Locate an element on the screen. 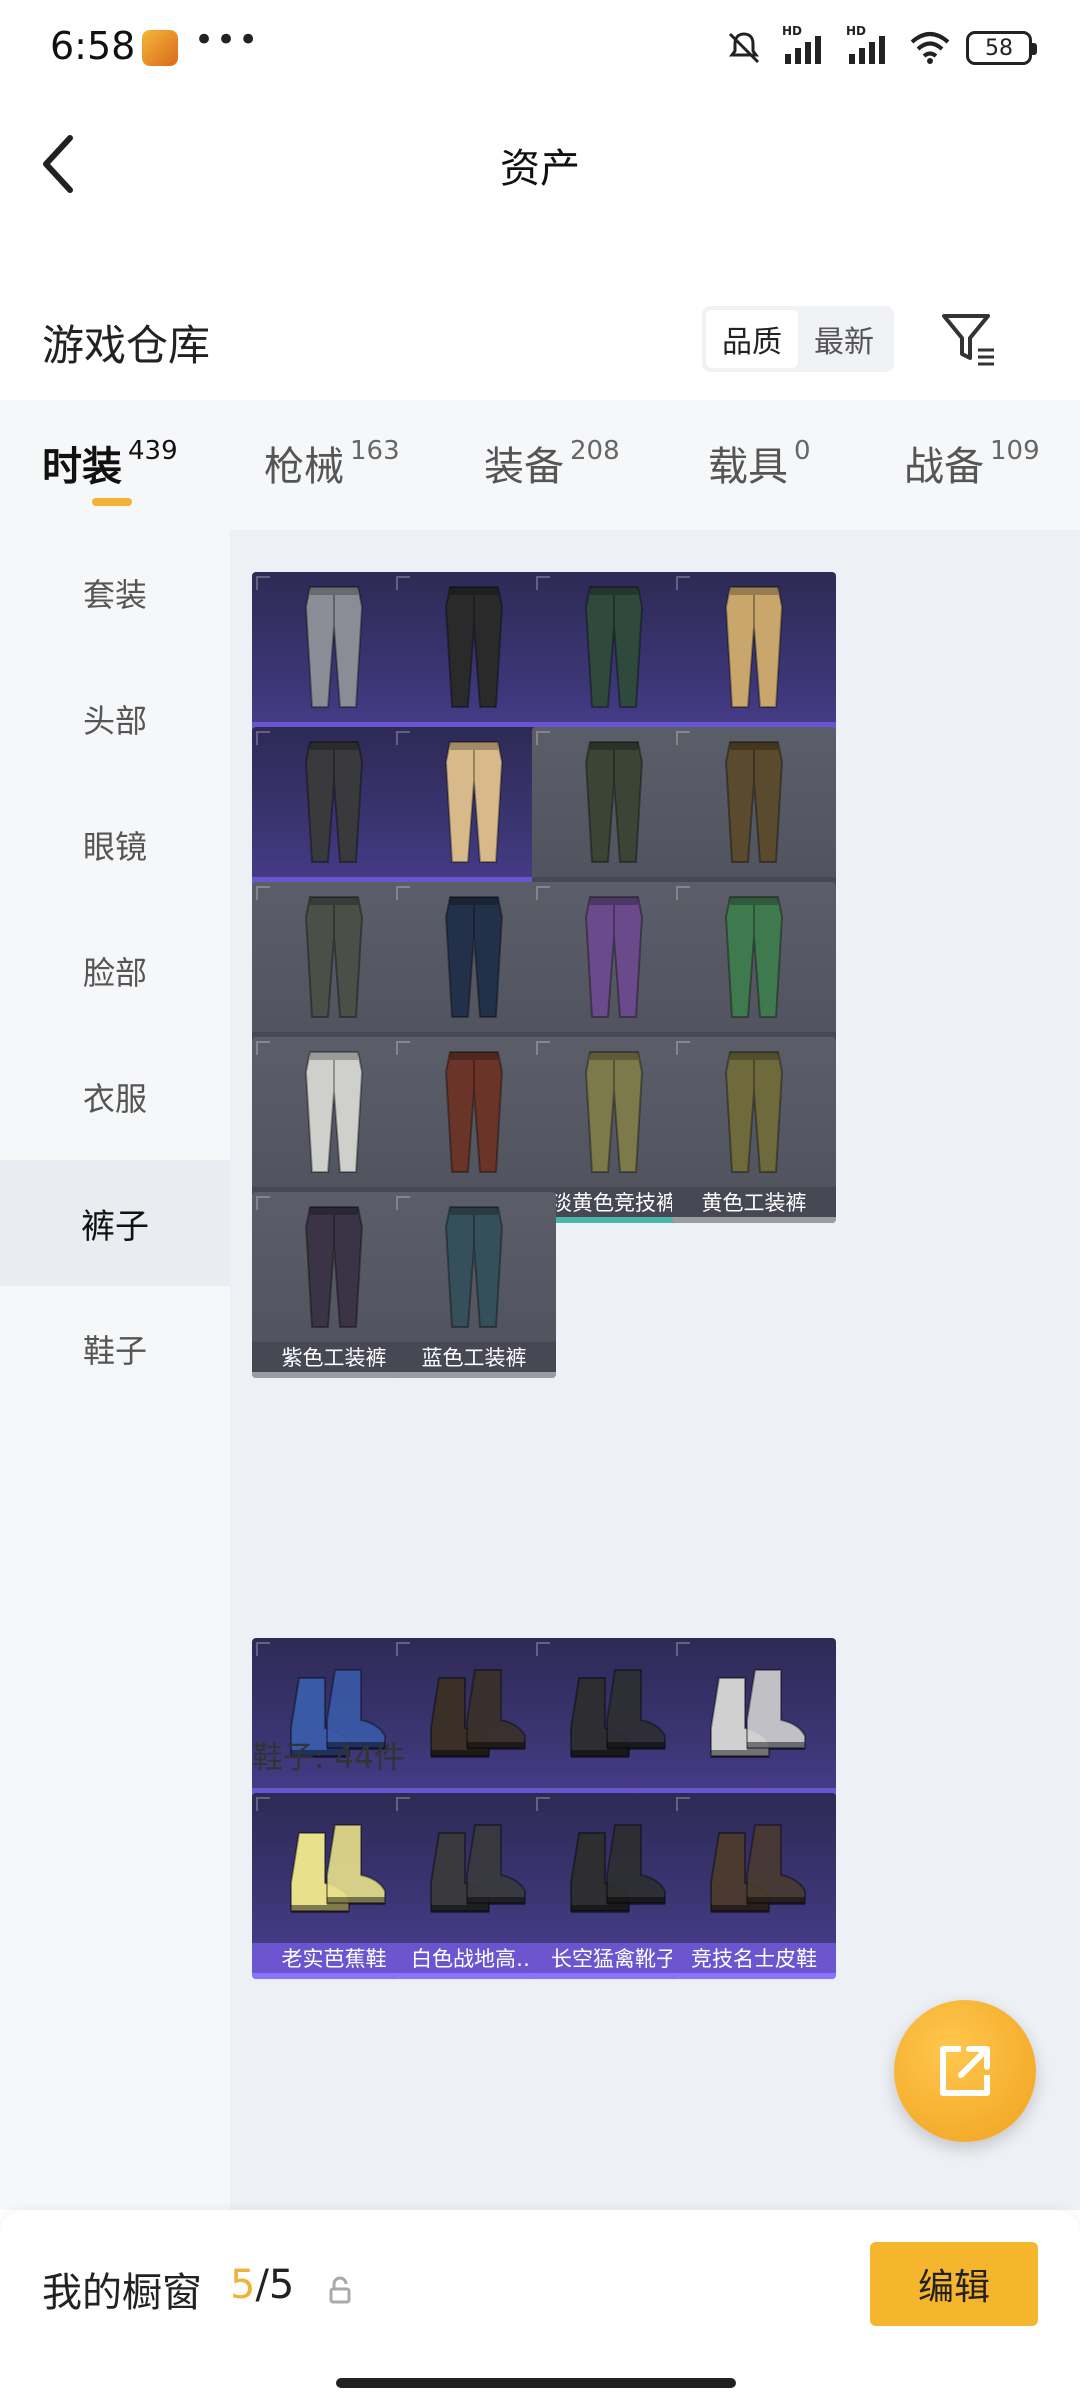 The image size is (1080, 2400). tab-battle-gear: 战备 109 is located at coordinates (972, 469).